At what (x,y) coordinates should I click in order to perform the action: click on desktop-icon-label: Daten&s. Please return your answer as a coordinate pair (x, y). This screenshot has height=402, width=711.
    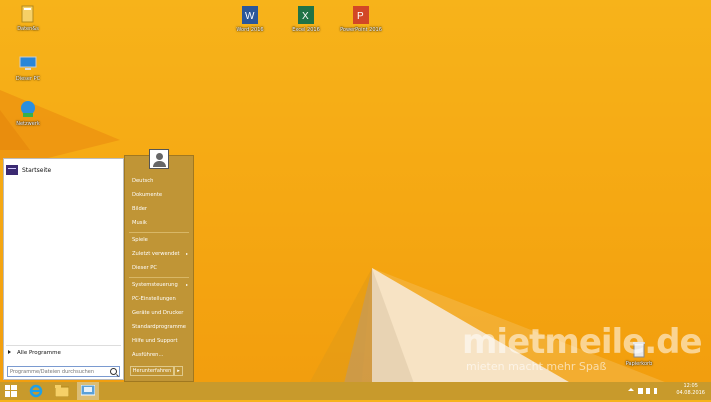
    Looking at the image, I should click on (28, 29).